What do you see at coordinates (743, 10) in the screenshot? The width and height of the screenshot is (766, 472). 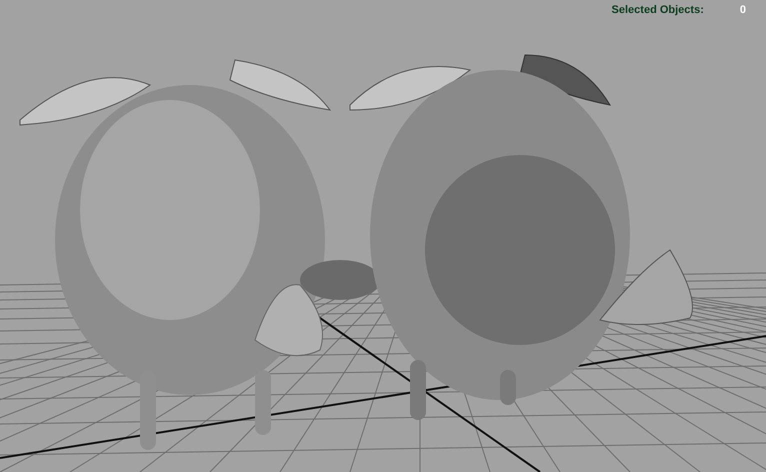 I see `hud-value: 0` at bounding box center [743, 10].